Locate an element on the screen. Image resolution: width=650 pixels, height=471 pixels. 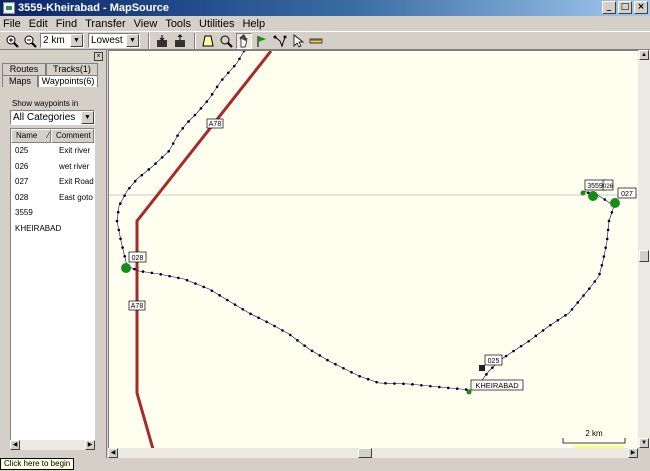
tab-routes: Routes is located at coordinates (24, 69).